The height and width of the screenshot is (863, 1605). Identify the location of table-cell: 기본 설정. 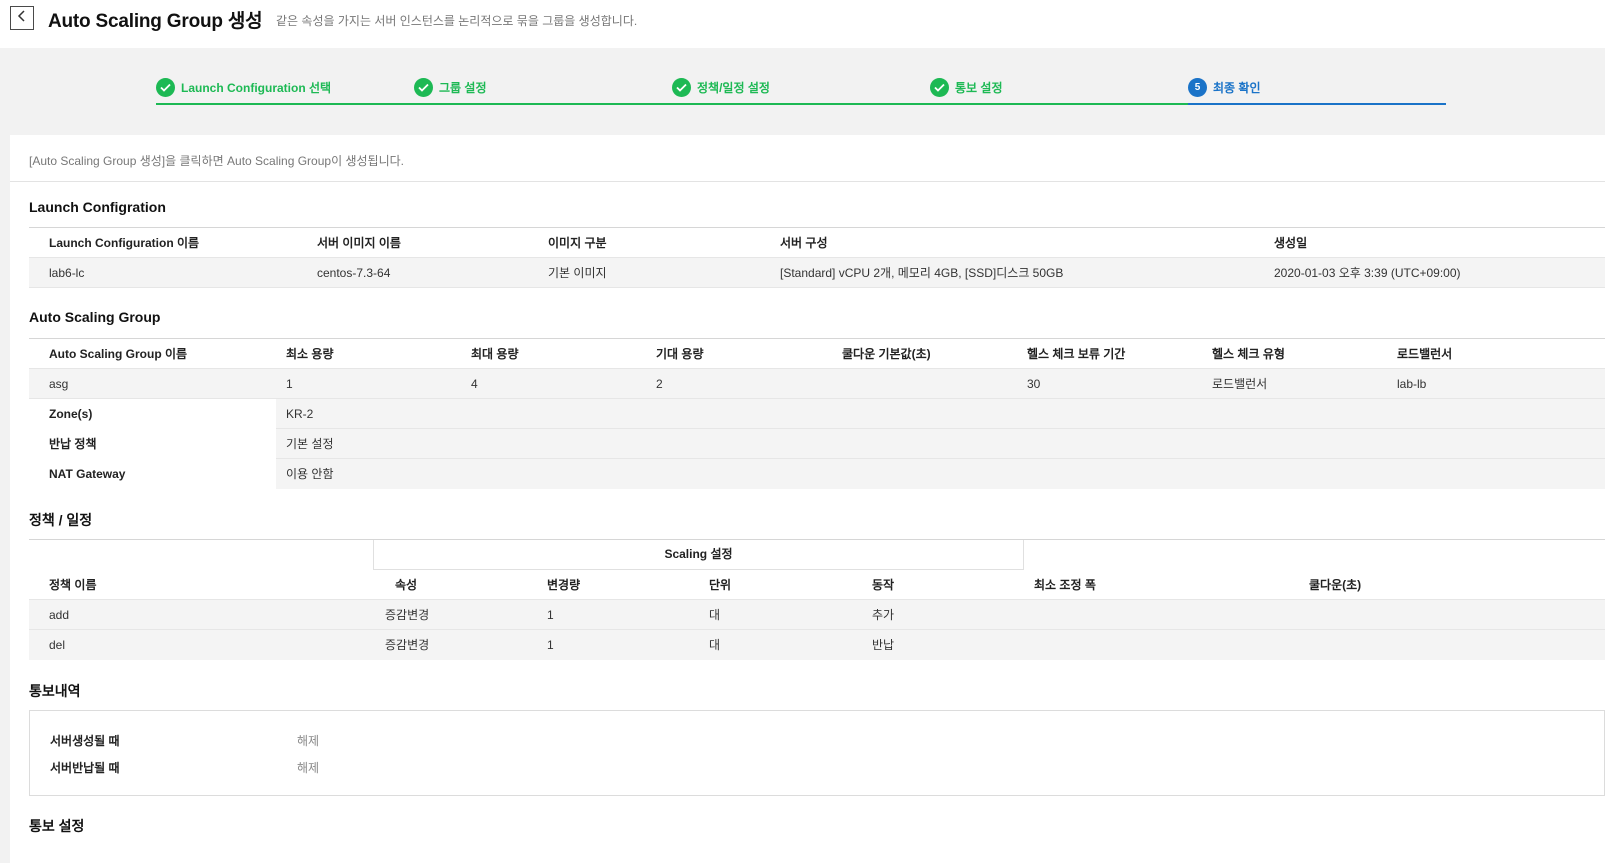
(310, 444).